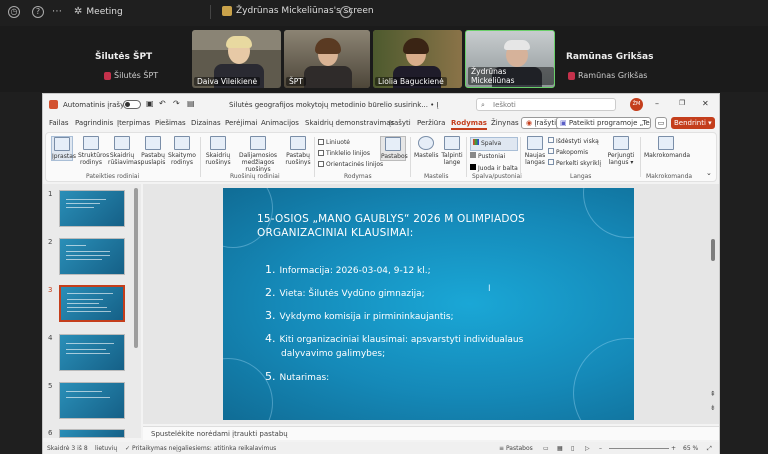 This screenshot has width=768, height=454. Describe the element at coordinates (153, 151) in the screenshot. I see `notes-page-button: Pastabų puslapis` at that location.